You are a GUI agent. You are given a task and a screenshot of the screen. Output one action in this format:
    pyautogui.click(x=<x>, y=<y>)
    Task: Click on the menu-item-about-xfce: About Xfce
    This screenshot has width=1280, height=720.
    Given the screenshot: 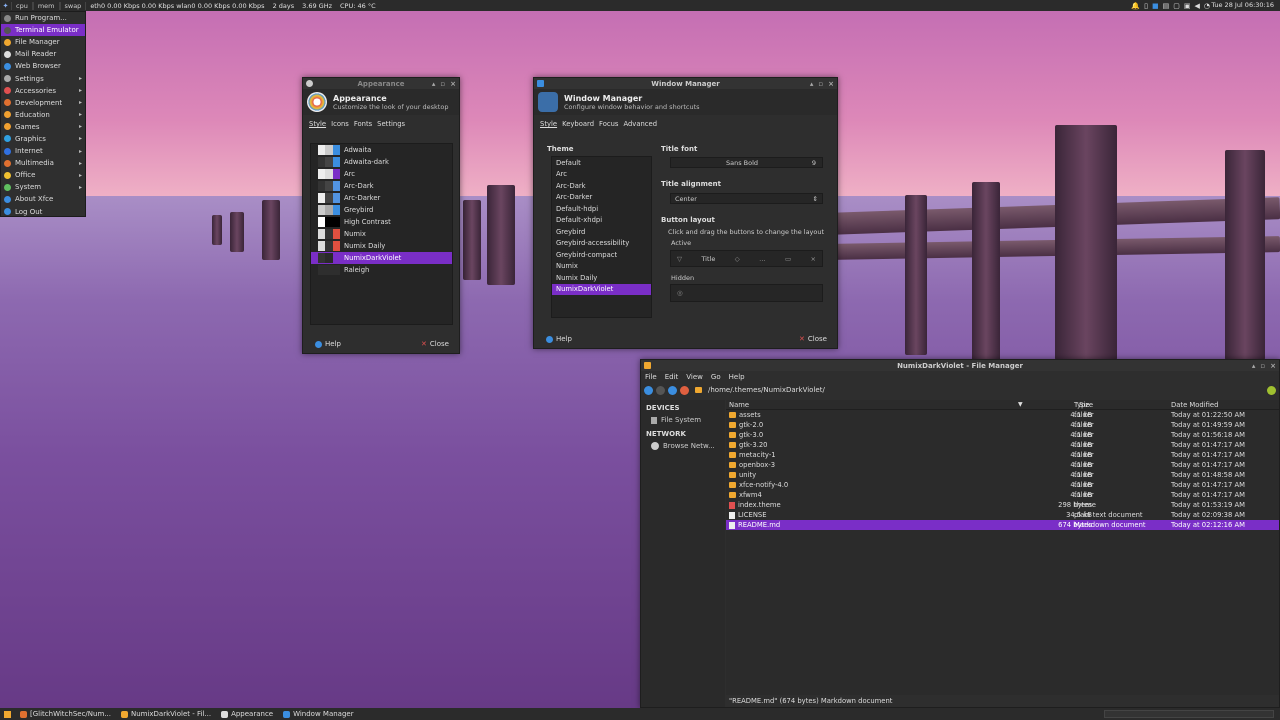 What is the action you would take?
    pyautogui.click(x=43, y=199)
    